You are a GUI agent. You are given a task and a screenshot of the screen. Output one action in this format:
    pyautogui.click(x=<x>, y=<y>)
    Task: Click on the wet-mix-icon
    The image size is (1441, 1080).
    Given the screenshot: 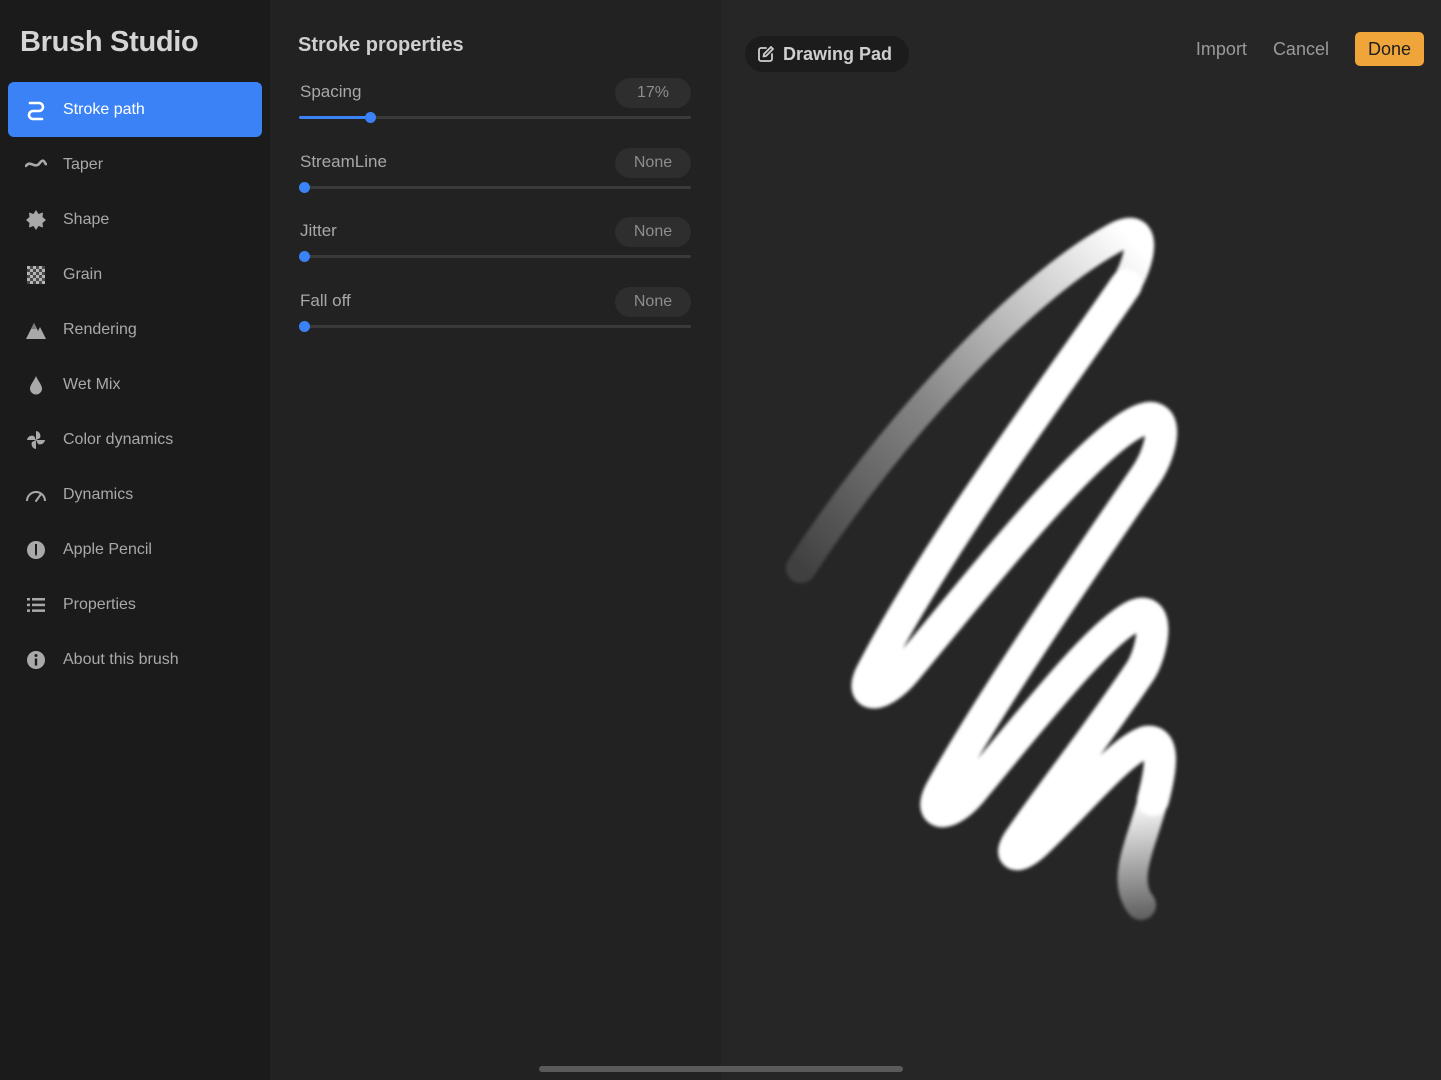 What is the action you would take?
    pyautogui.click(x=36, y=385)
    